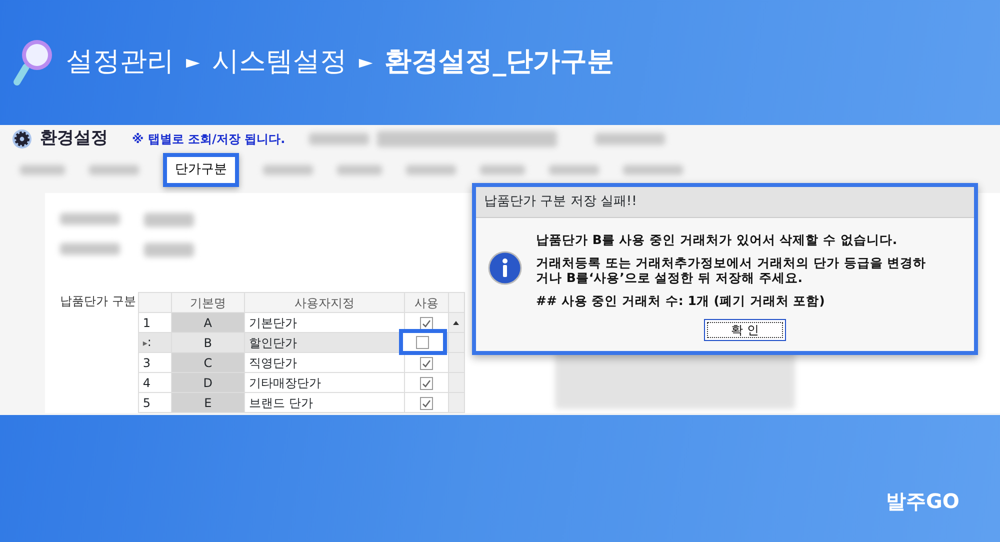 The height and width of the screenshot is (542, 1000). What do you see at coordinates (324, 302) in the screenshot?
I see `column-header: 사용자지정` at bounding box center [324, 302].